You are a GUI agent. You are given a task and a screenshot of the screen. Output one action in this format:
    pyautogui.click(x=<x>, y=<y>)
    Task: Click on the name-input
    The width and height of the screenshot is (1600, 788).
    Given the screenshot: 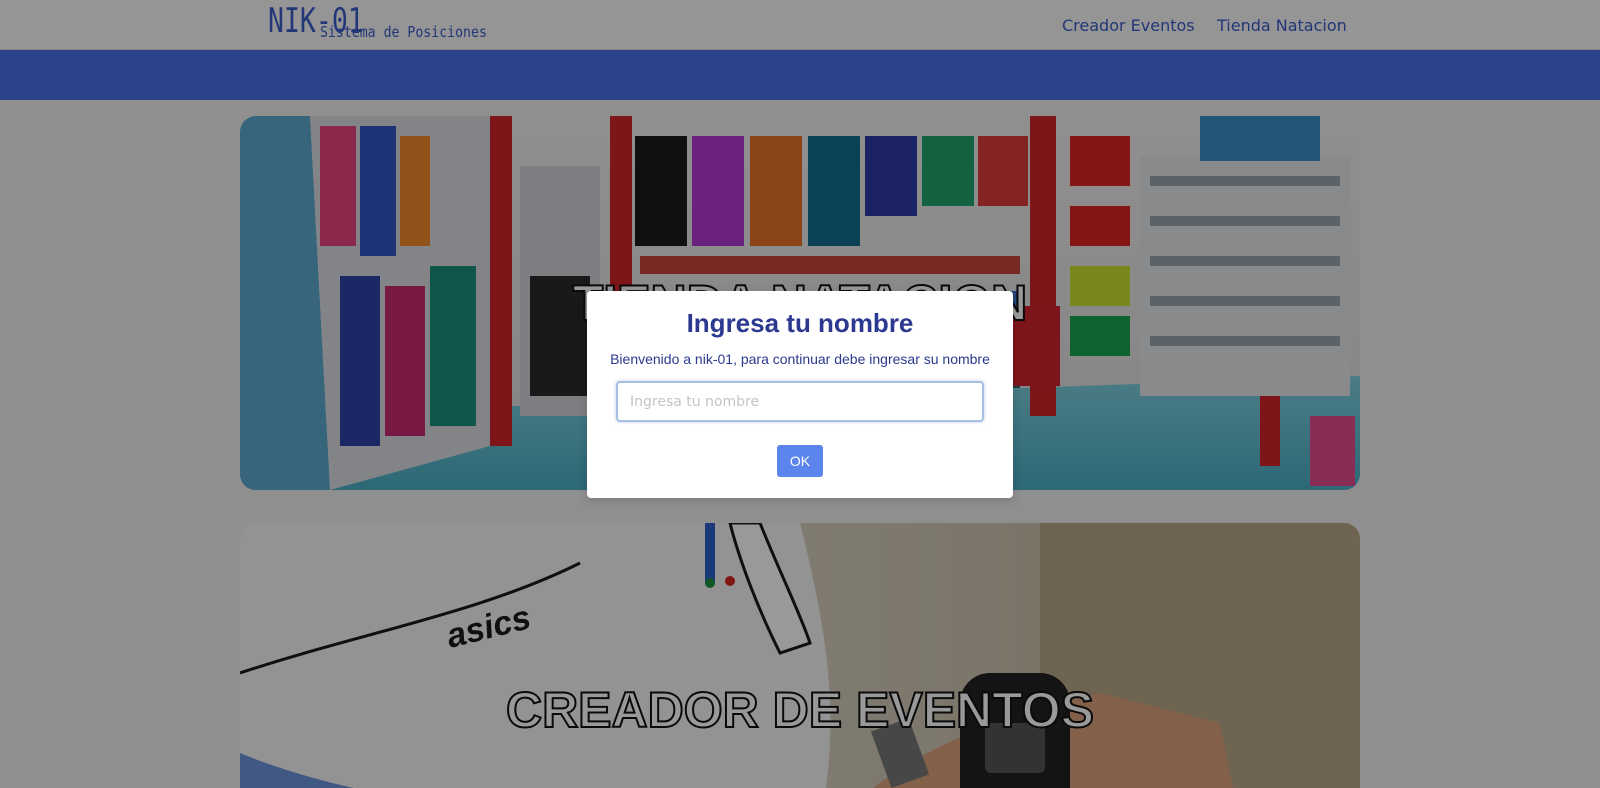 What is the action you would take?
    pyautogui.click(x=800, y=401)
    